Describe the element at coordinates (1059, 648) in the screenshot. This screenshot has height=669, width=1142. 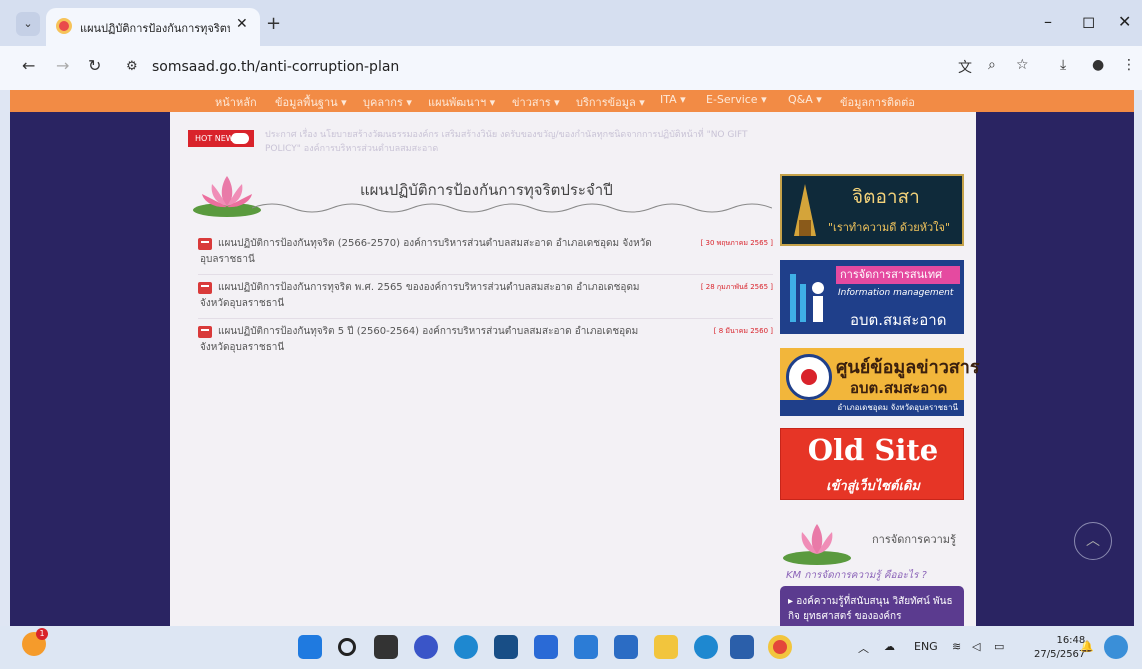
I see `system-clock: 16:48 27/5/2567` at that location.